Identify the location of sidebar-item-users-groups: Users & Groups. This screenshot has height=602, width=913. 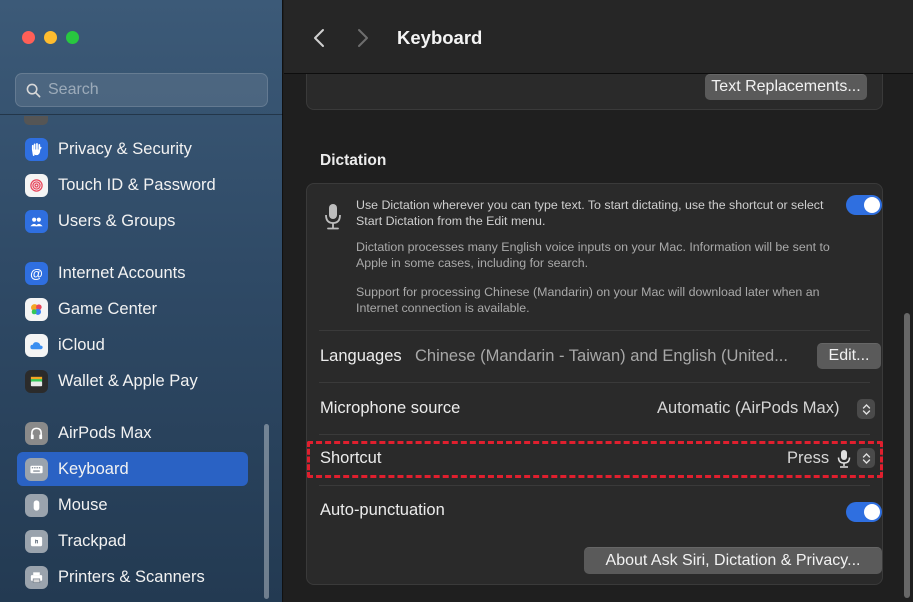
(132, 221).